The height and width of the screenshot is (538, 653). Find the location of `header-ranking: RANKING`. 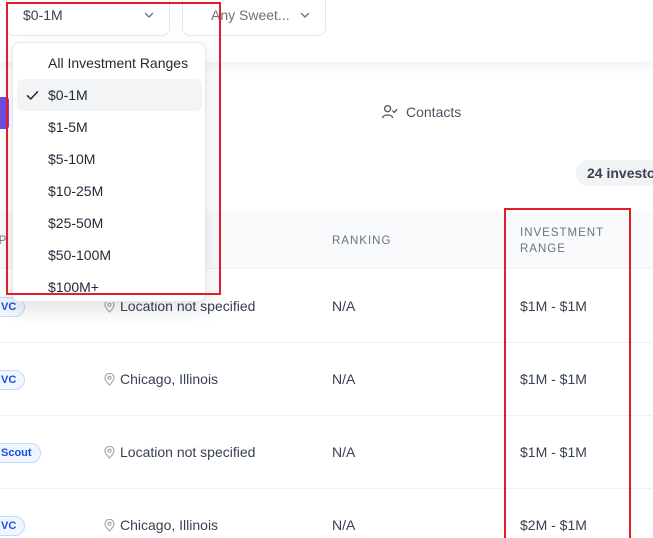

header-ranking: RANKING is located at coordinates (361, 241).